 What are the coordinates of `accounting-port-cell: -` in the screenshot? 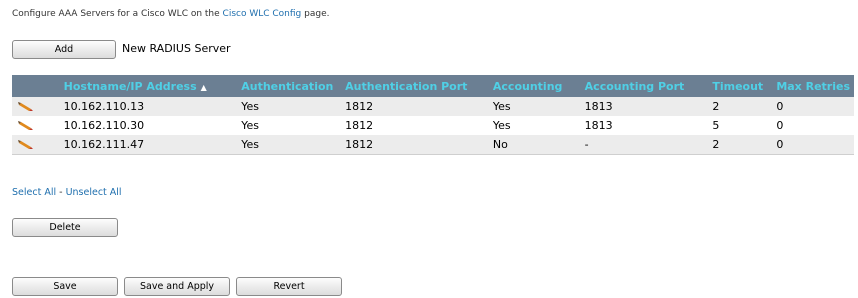 It's located at (644, 145).